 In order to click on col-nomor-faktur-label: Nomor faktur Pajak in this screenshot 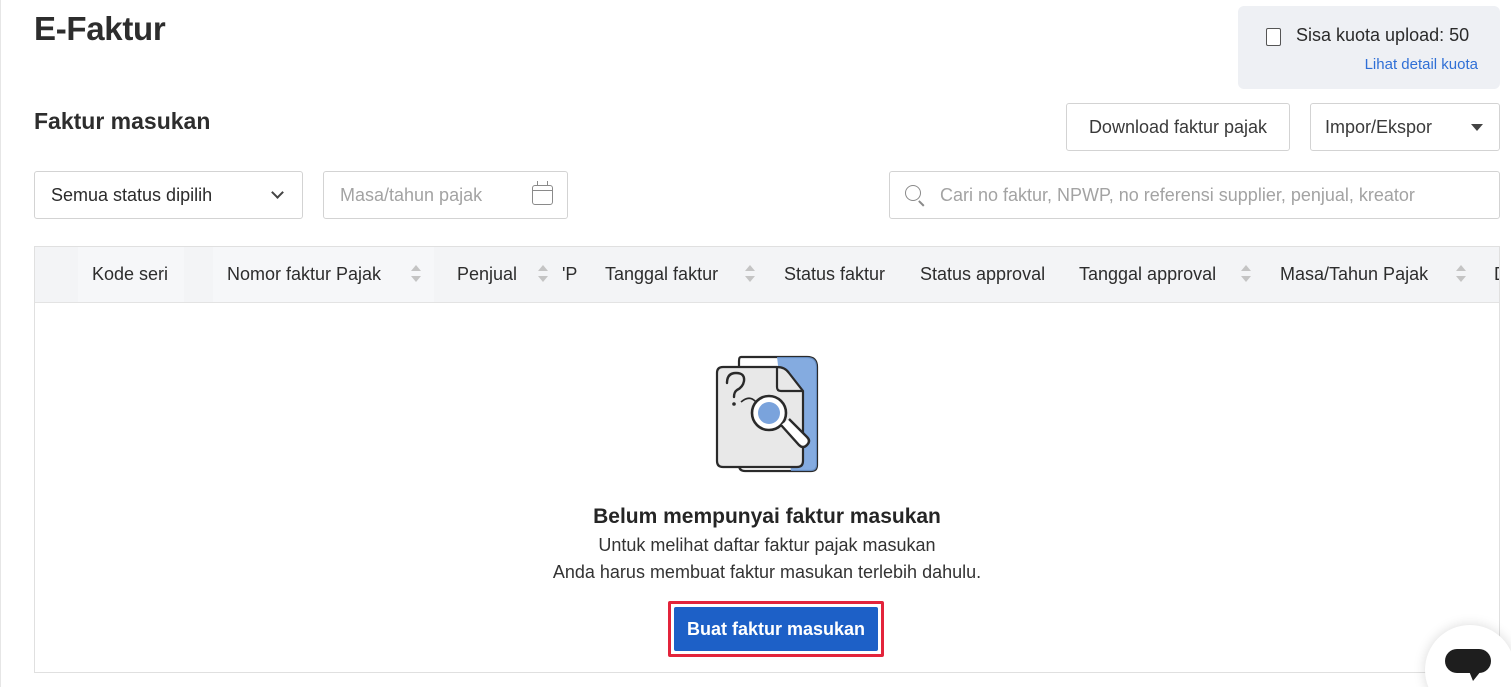, I will do `click(304, 274)`.